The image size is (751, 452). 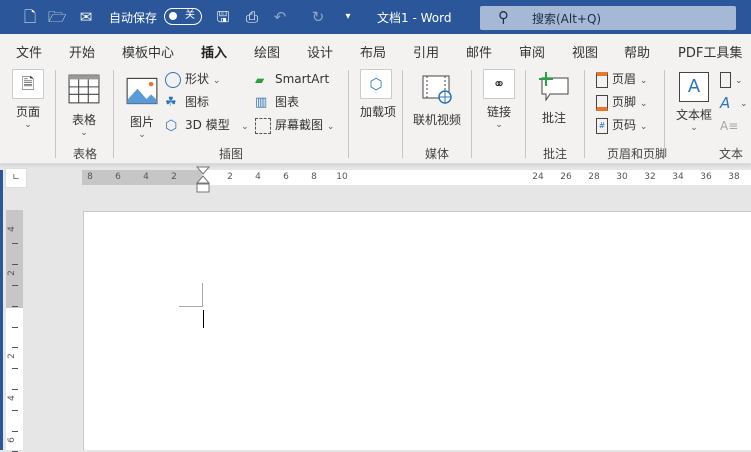 I want to click on shapes-icon, so click(x=173, y=79).